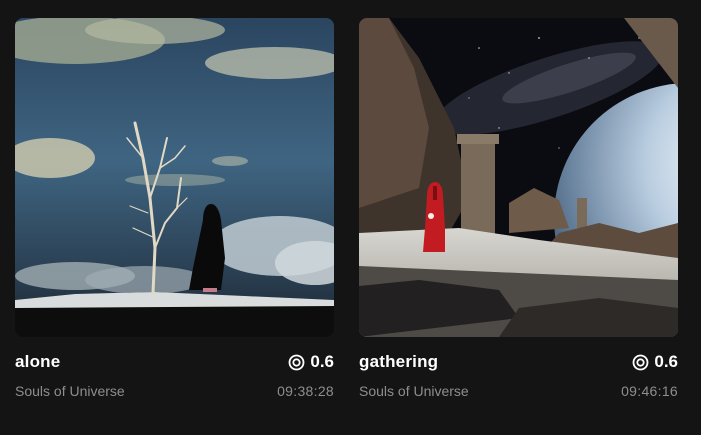  Describe the element at coordinates (37, 362) in the screenshot. I see `nft-title: alone` at that location.